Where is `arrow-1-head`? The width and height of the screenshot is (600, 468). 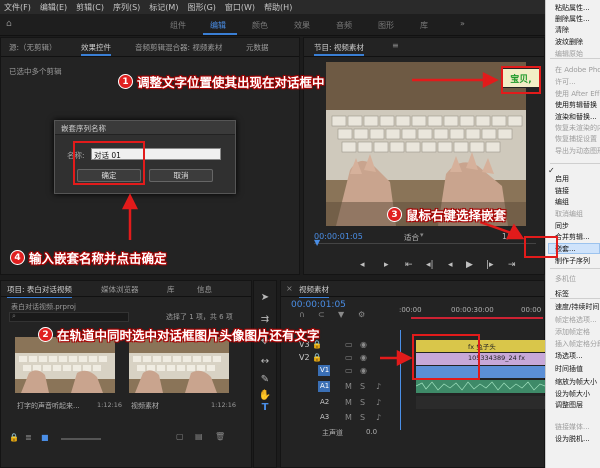 arrow-1-head is located at coordinates (490, 80).